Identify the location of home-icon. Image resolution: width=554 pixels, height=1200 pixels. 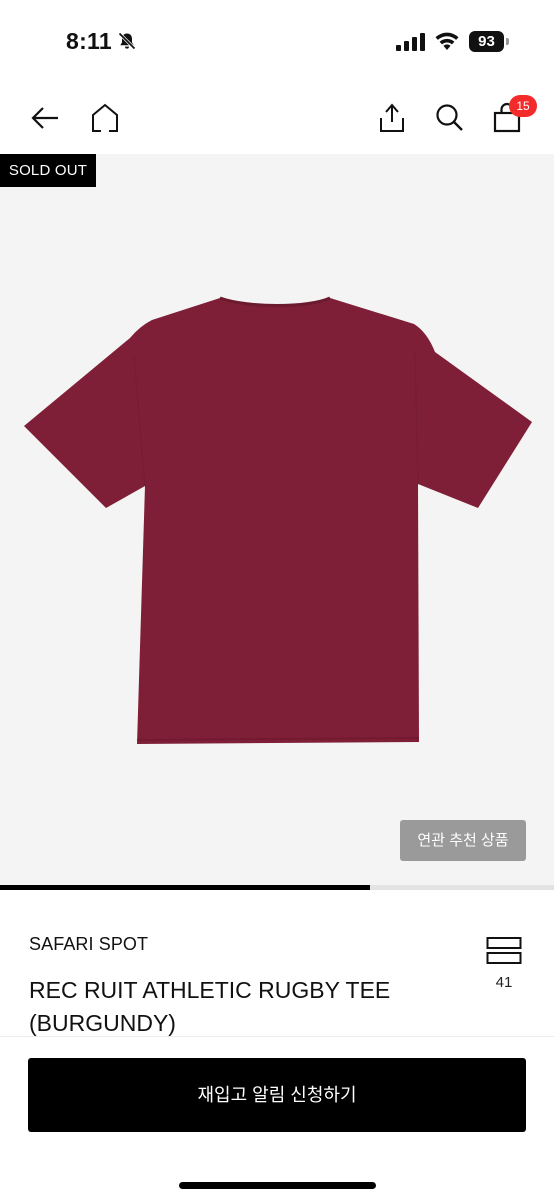
(105, 118).